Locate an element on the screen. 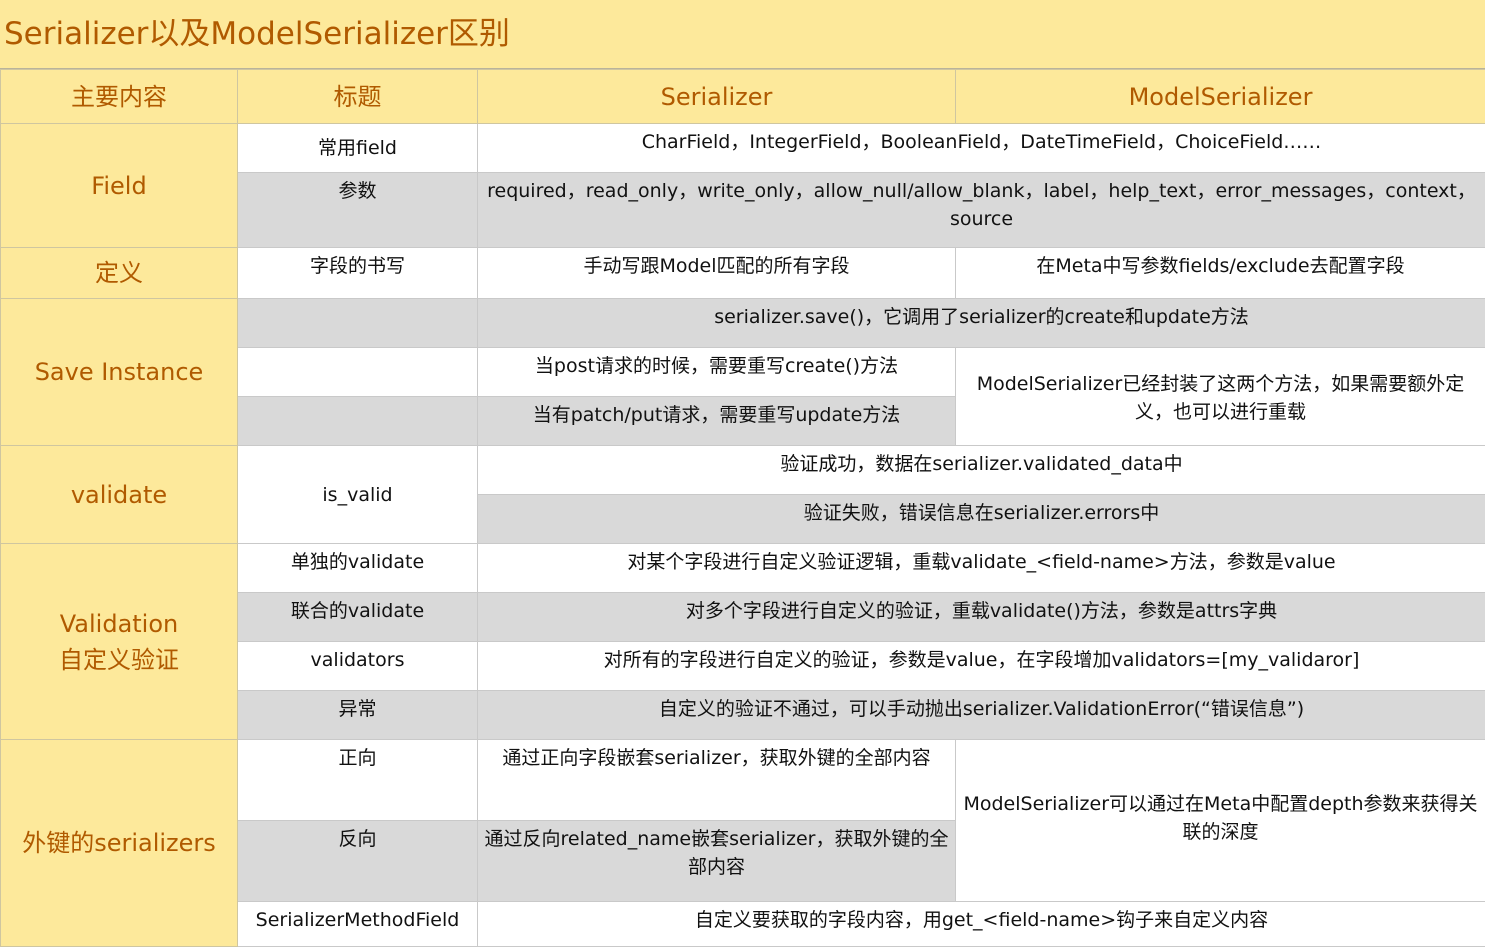  header-row: 主要内容 标题 Serializer ModelSerializer is located at coordinates (743, 97).